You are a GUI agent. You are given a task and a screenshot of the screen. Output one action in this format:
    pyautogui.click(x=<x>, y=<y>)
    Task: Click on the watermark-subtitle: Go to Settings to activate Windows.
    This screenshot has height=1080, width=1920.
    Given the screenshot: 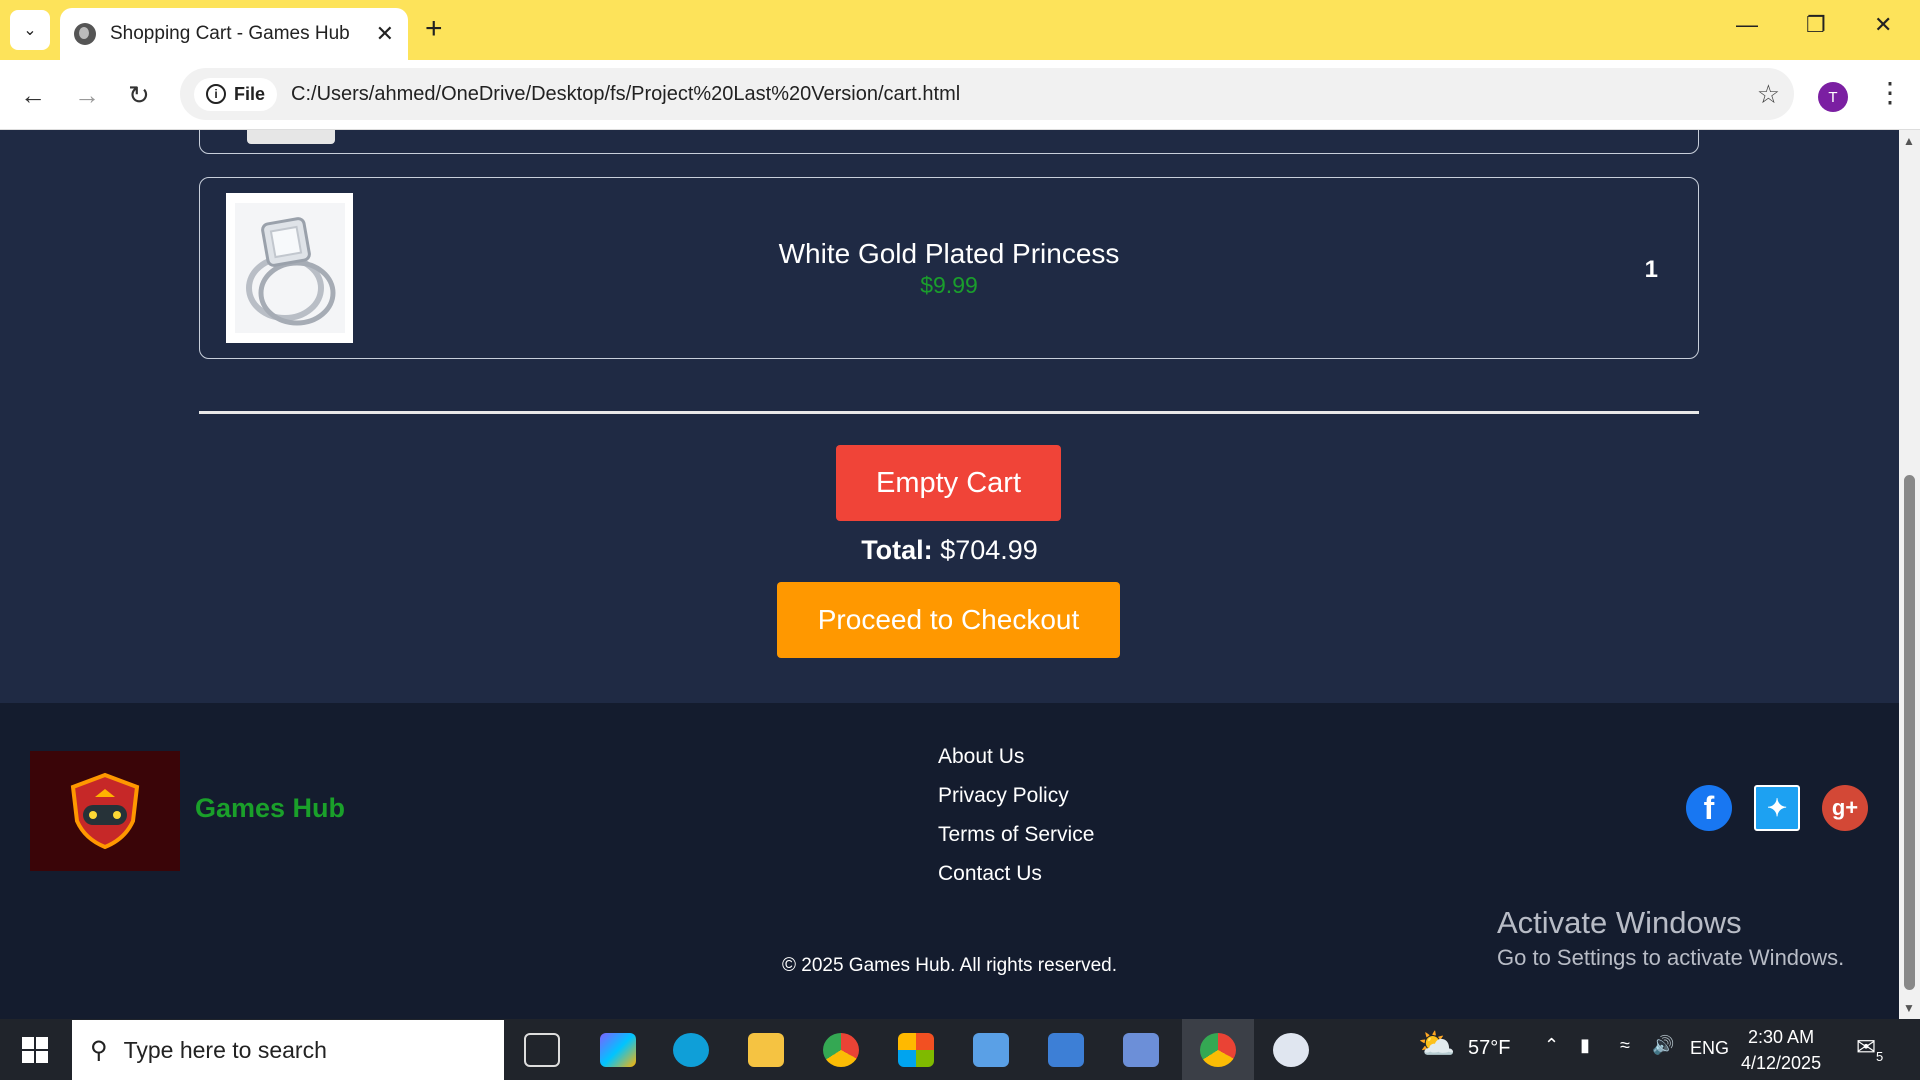 What is the action you would take?
    pyautogui.click(x=1671, y=957)
    